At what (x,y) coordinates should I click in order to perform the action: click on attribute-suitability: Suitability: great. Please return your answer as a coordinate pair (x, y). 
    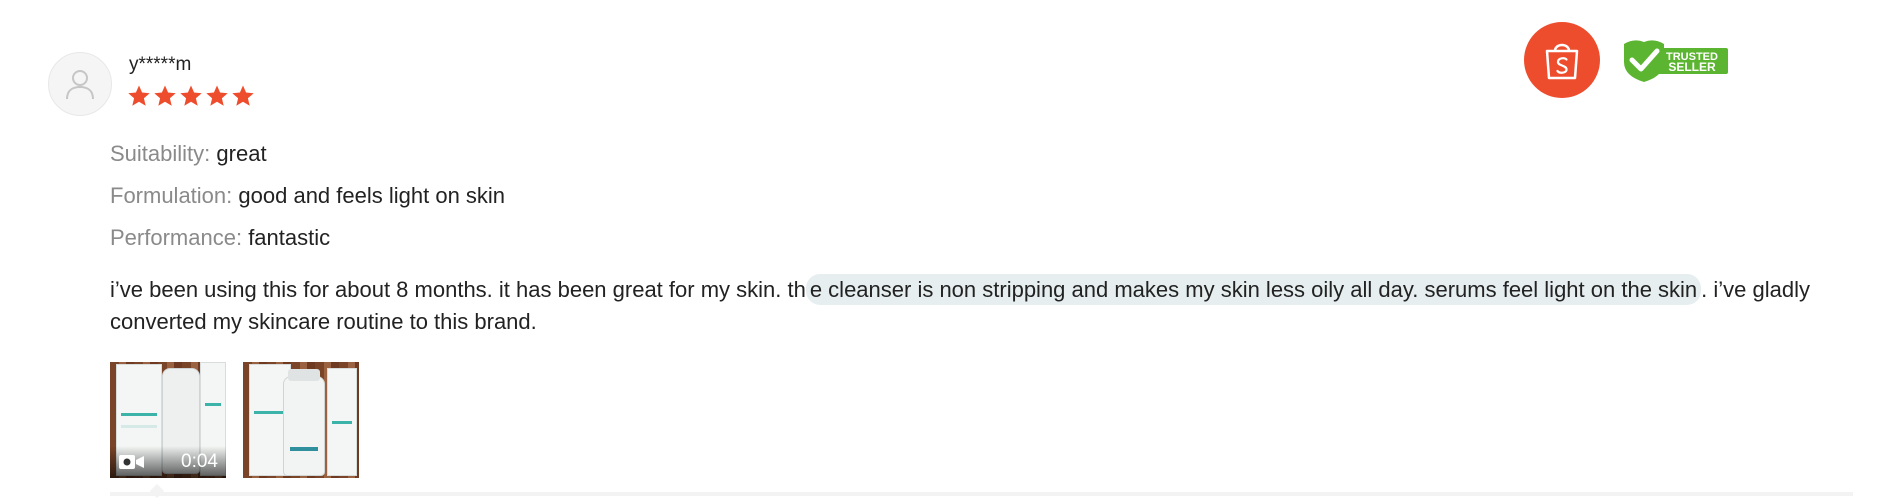
    Looking at the image, I should click on (307, 161).